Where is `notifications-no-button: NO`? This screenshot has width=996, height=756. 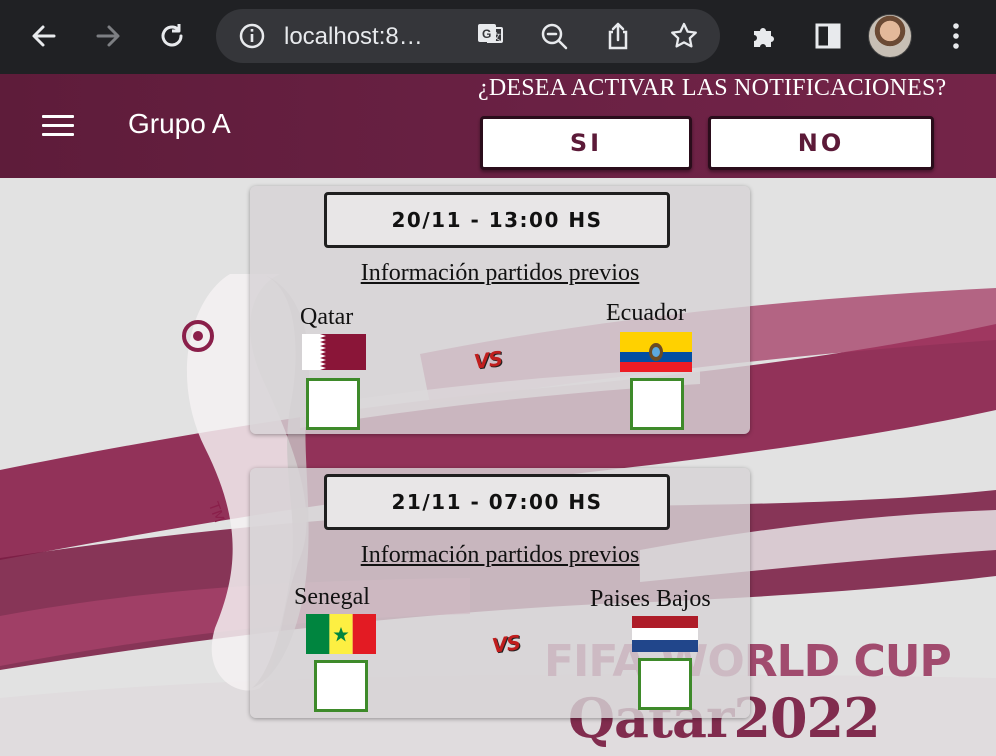
notifications-no-button: NO is located at coordinates (821, 143).